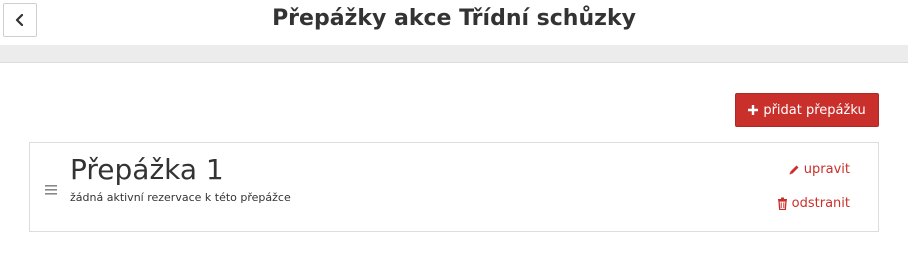 This screenshot has height=273, width=908. Describe the element at coordinates (454, 54) in the screenshot. I see `header-divider-strip` at that location.